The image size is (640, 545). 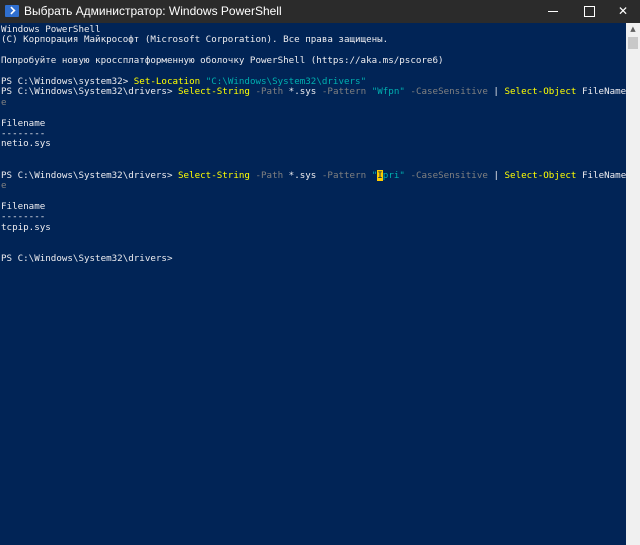 I want to click on console-token: Set-Location, so click(x=167, y=81).